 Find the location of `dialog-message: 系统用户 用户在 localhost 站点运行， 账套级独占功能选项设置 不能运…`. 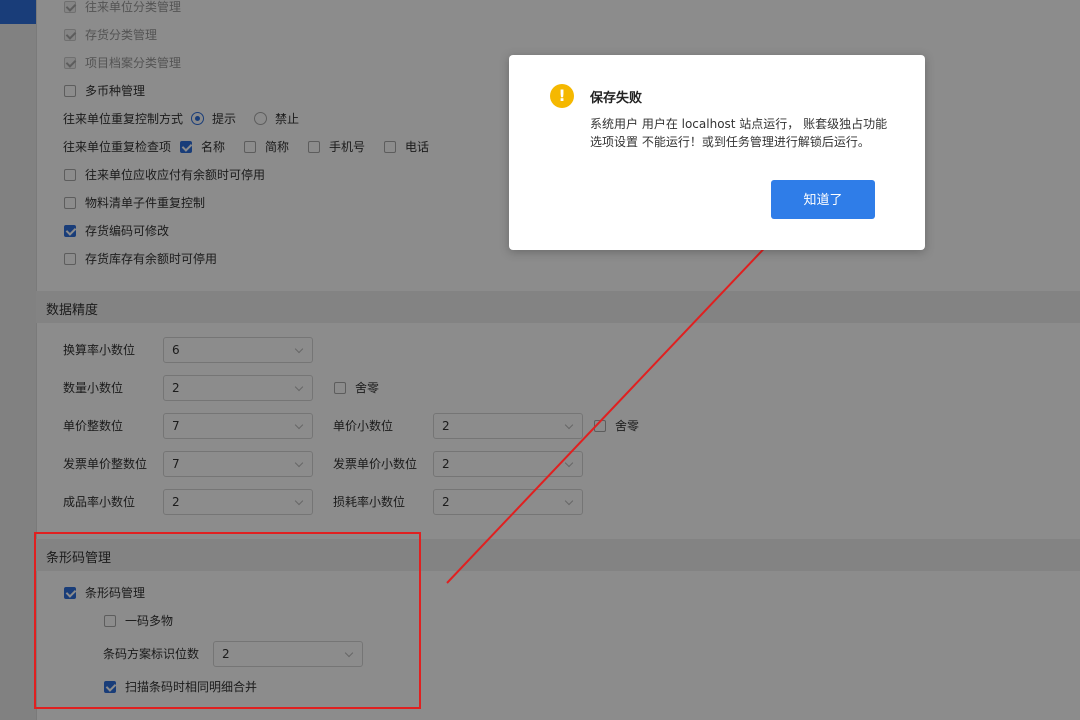

dialog-message: 系统用户 用户在 localhost 站点运行， 账套级独占功能选项设置 不能运… is located at coordinates (739, 133).